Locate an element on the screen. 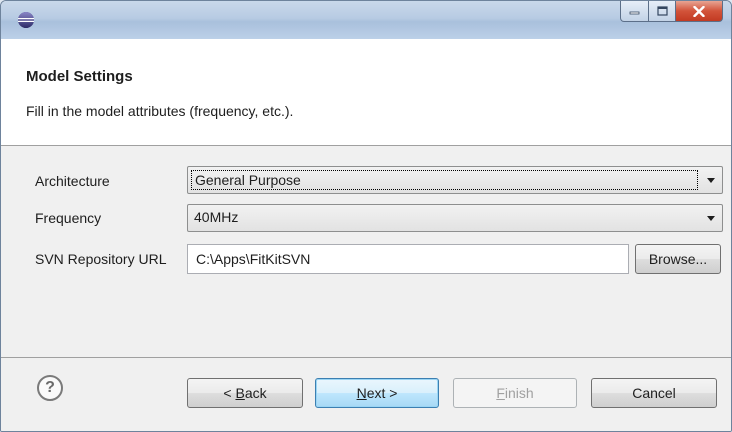  finish-label: inish is located at coordinates (519, 393).